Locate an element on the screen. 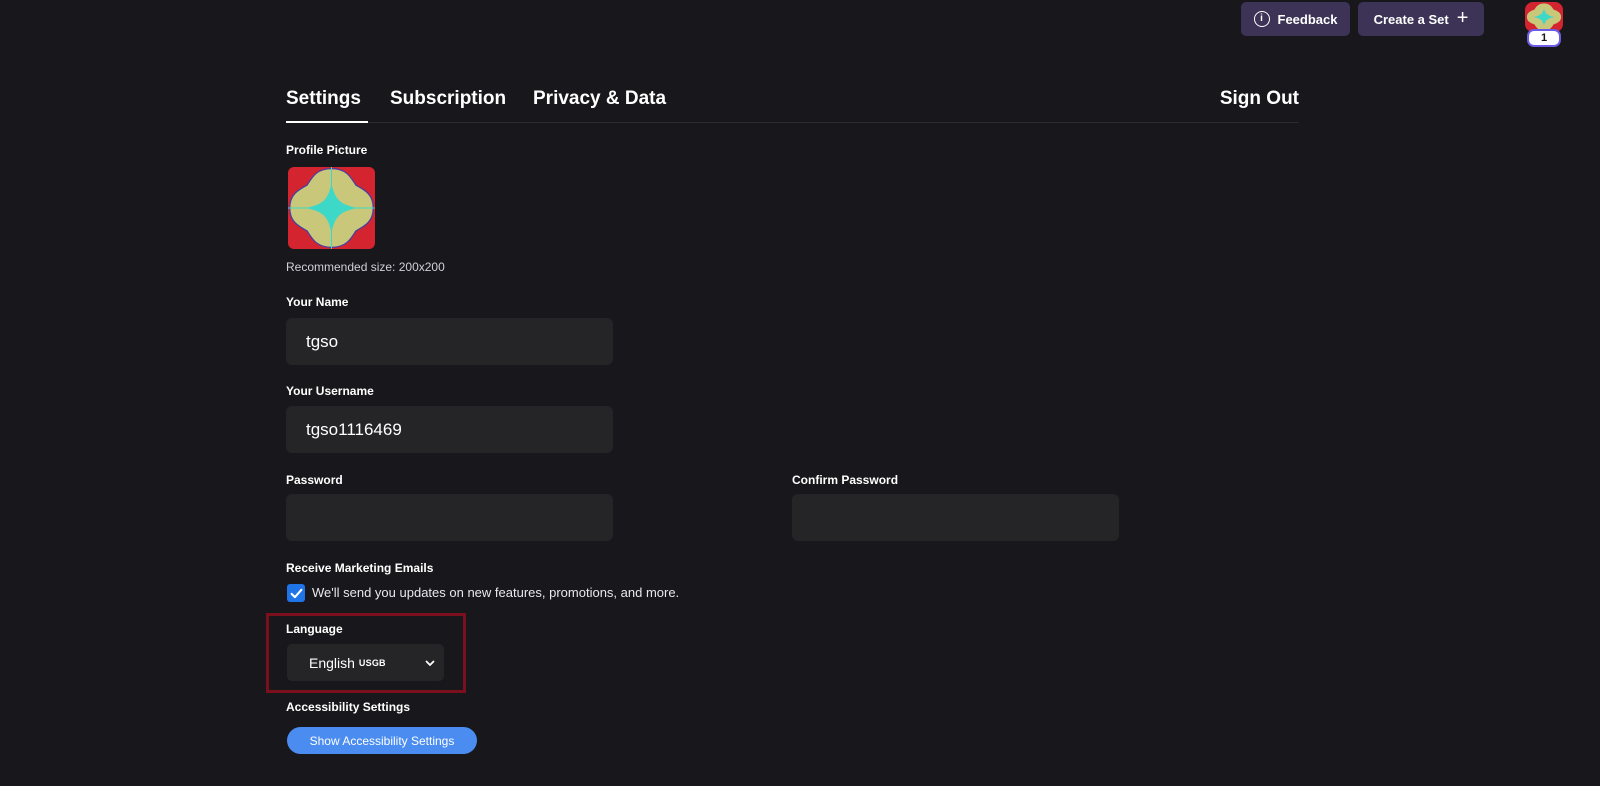  feedback-label: Feedback is located at coordinates (1307, 19).